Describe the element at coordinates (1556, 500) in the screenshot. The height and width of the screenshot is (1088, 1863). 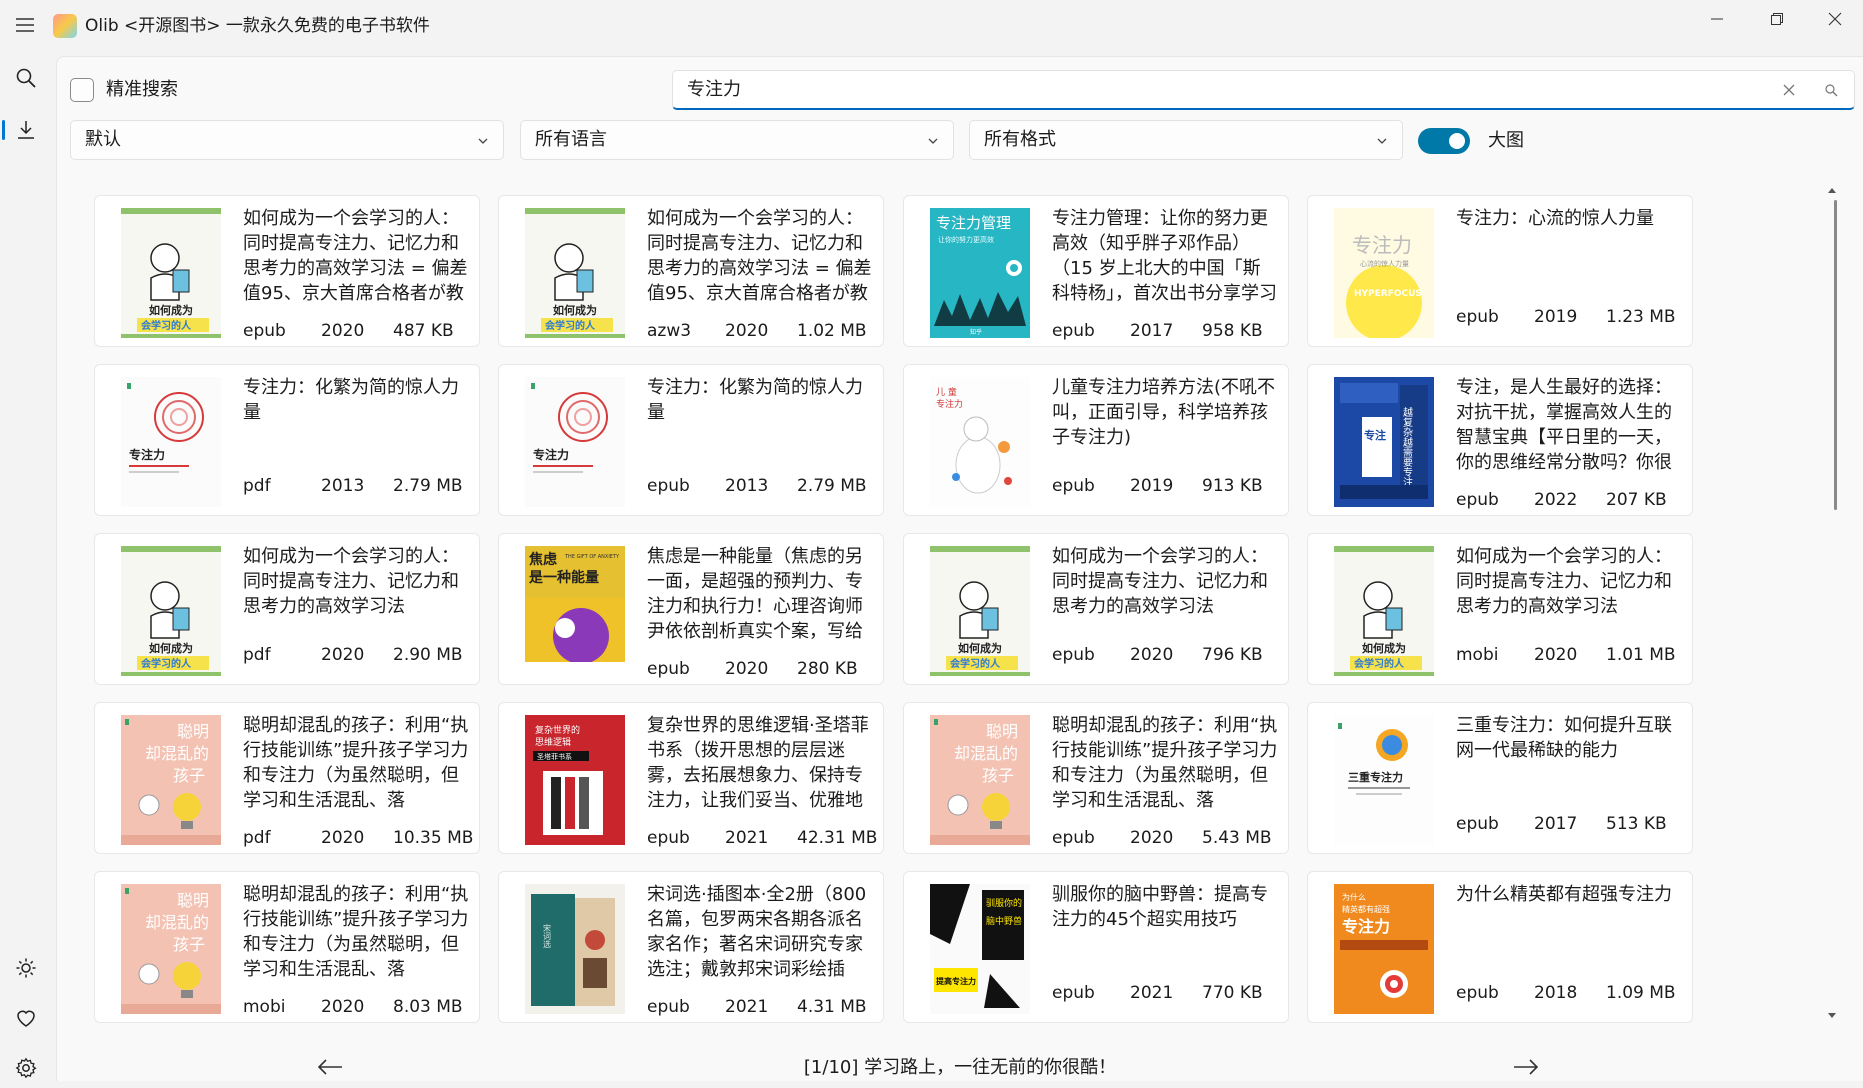
I see `book-year: 2022` at that location.